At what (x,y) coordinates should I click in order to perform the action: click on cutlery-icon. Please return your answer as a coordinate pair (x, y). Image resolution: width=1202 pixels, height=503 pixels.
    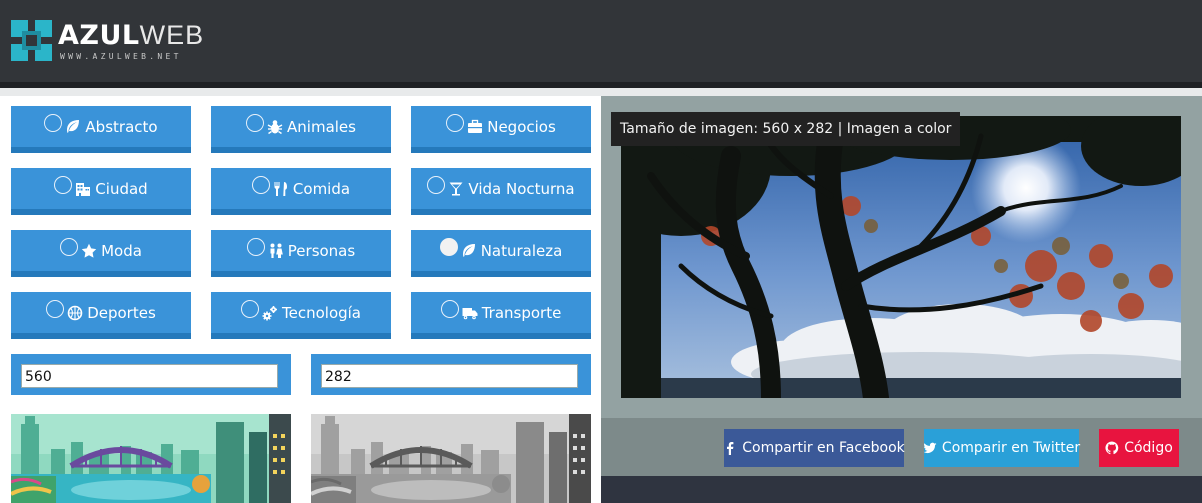
    Looking at the image, I should click on (281, 189).